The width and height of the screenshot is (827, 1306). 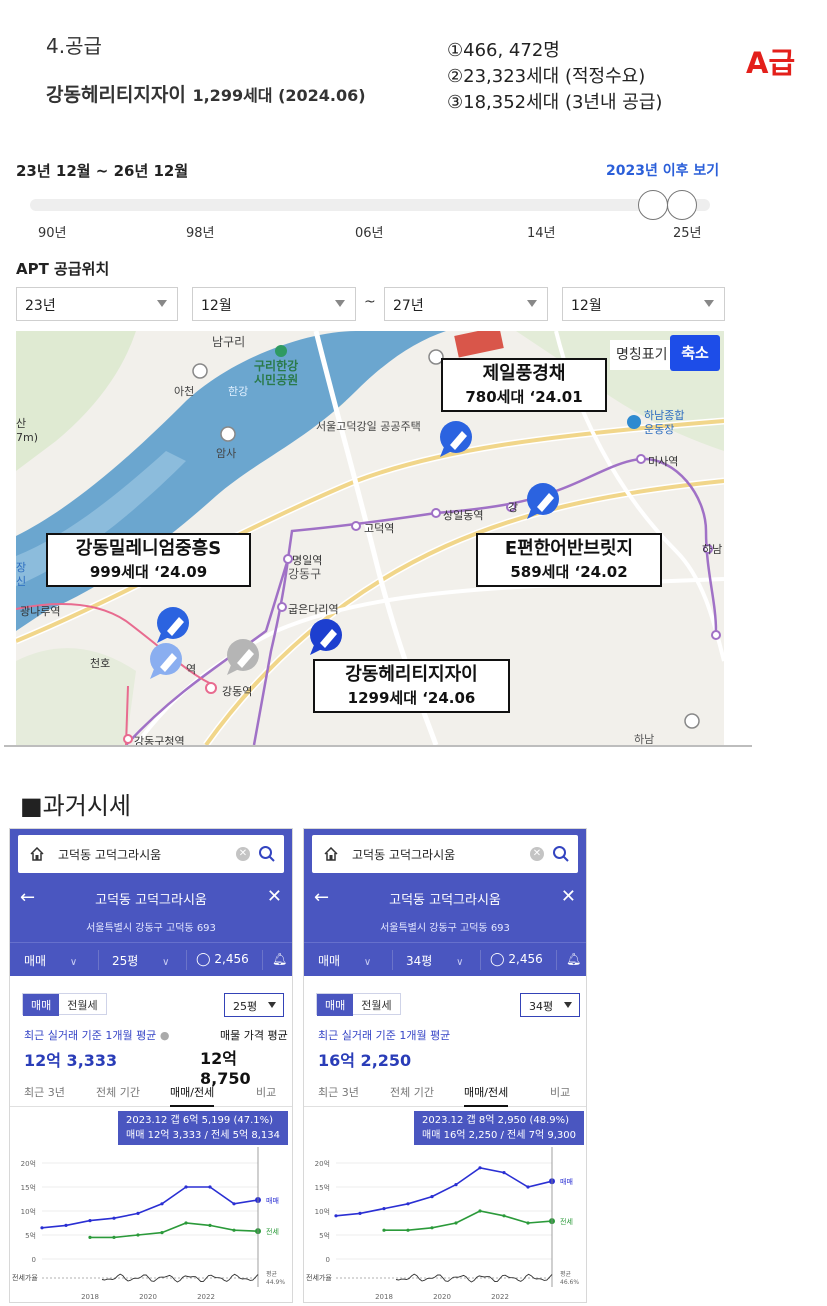 I want to click on end-year-select: 27년, so click(x=466, y=304).